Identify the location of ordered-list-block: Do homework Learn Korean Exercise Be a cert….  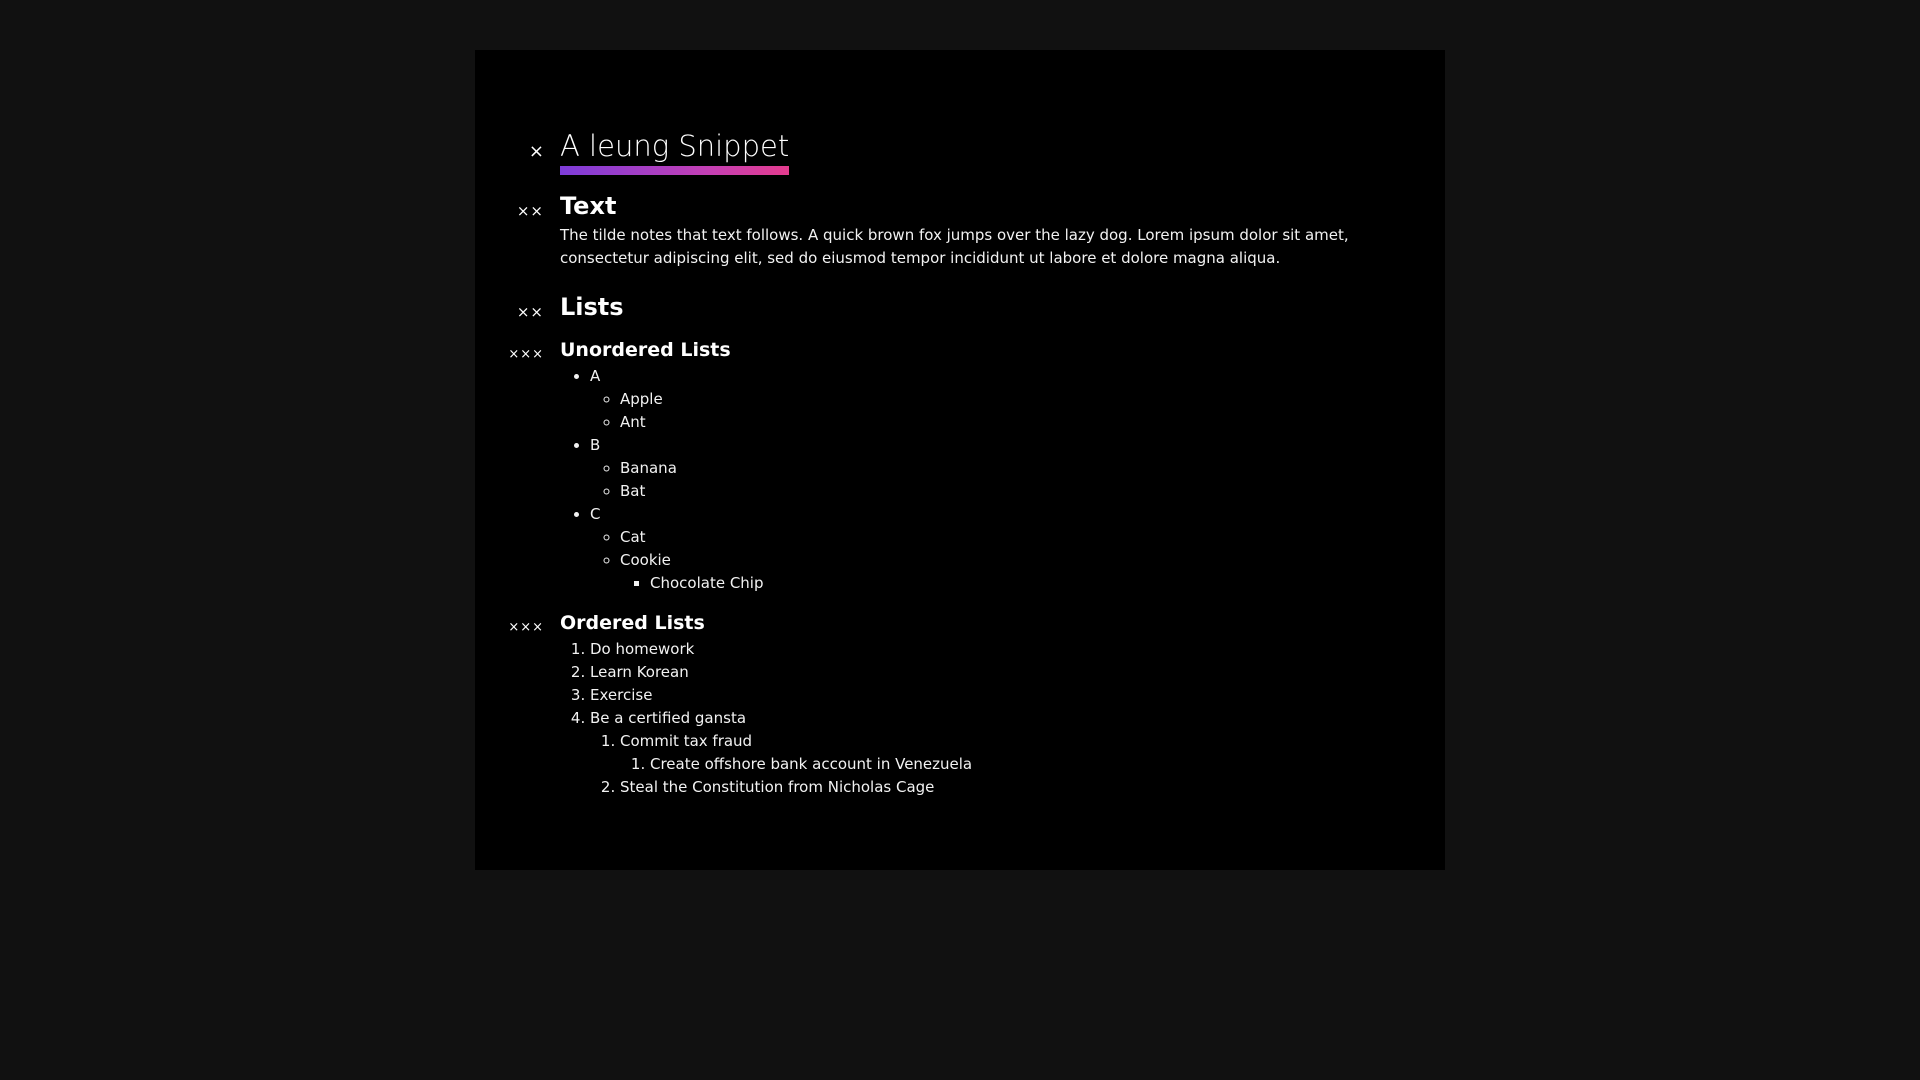
(960, 718).